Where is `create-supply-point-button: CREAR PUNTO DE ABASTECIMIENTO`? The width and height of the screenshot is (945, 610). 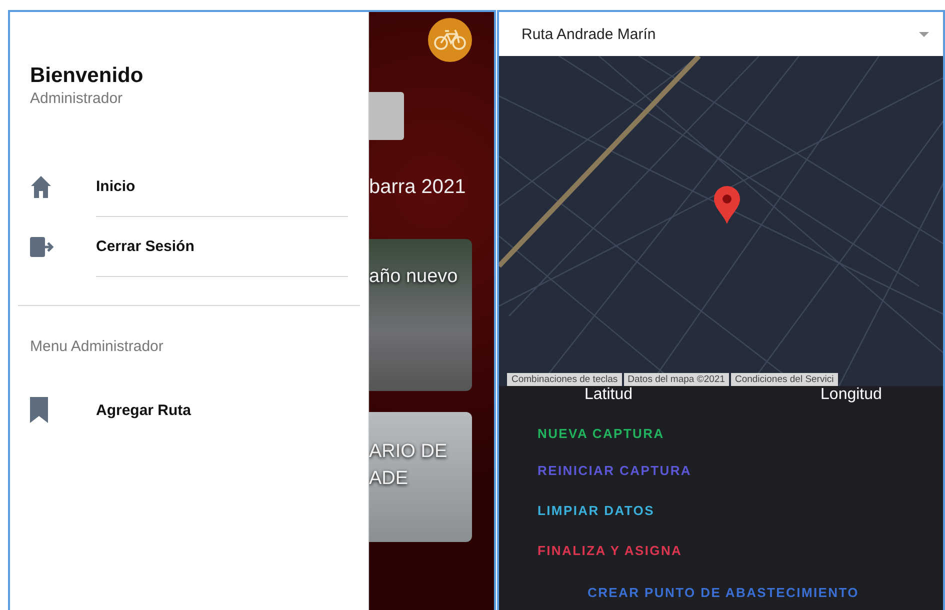
create-supply-point-button: CREAR PUNTO DE ABASTECIMIENTO is located at coordinates (723, 591).